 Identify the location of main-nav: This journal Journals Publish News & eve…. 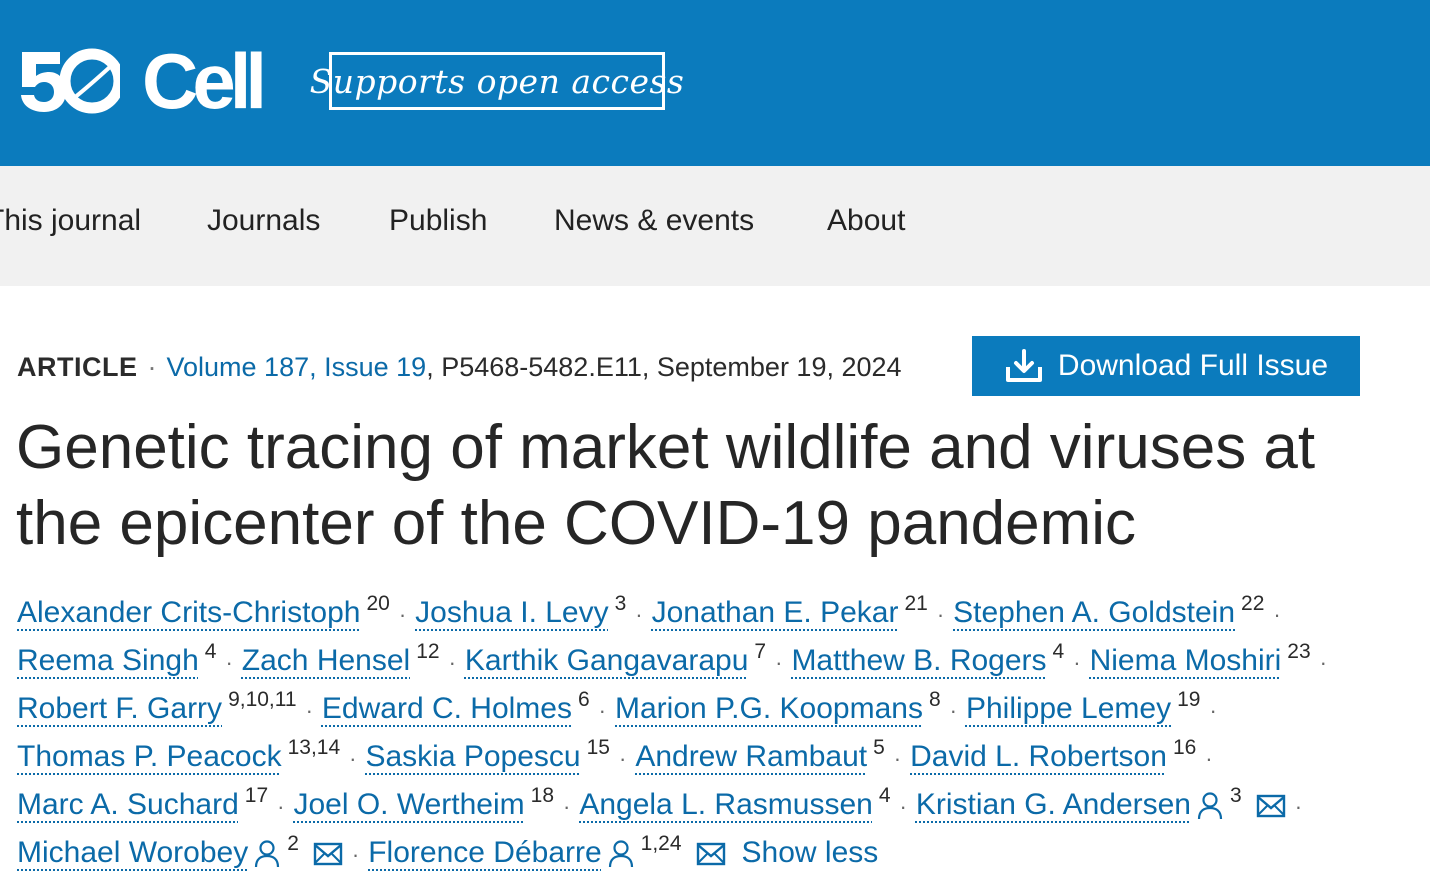
(715, 226).